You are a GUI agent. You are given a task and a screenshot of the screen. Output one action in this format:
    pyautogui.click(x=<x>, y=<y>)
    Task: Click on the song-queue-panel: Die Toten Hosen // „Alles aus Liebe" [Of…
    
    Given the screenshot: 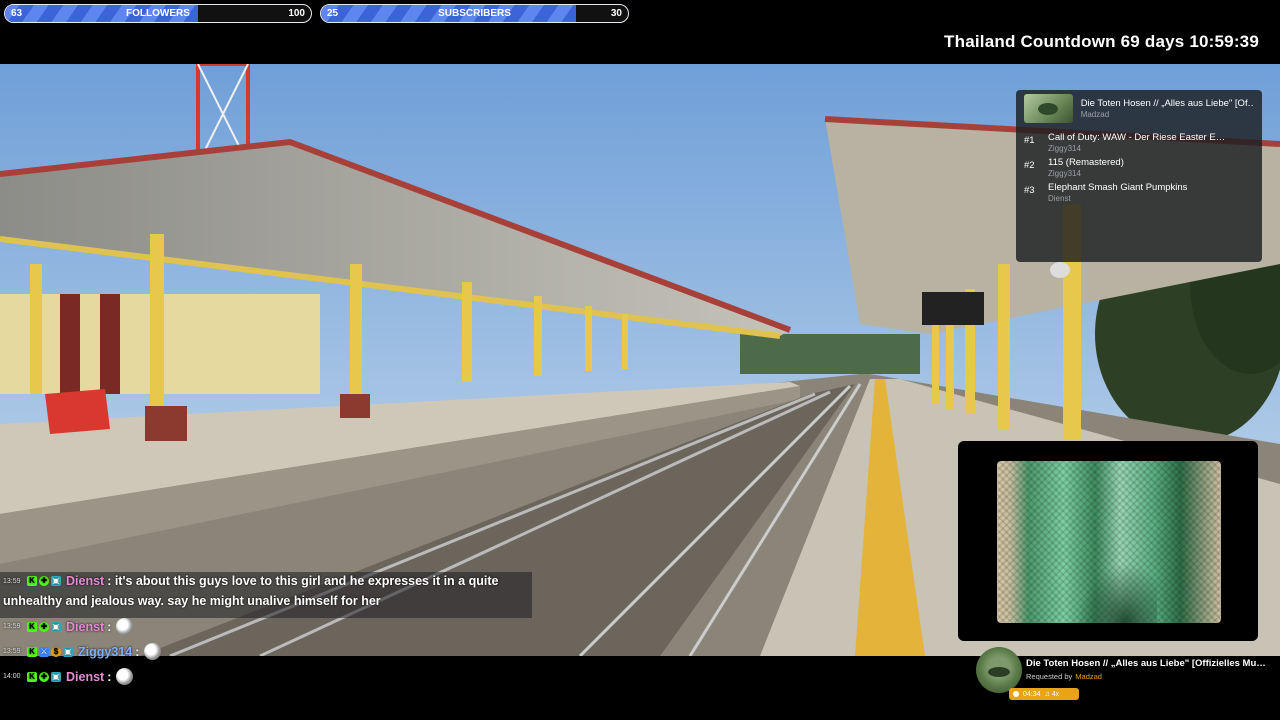 What is the action you would take?
    pyautogui.click(x=1139, y=176)
    